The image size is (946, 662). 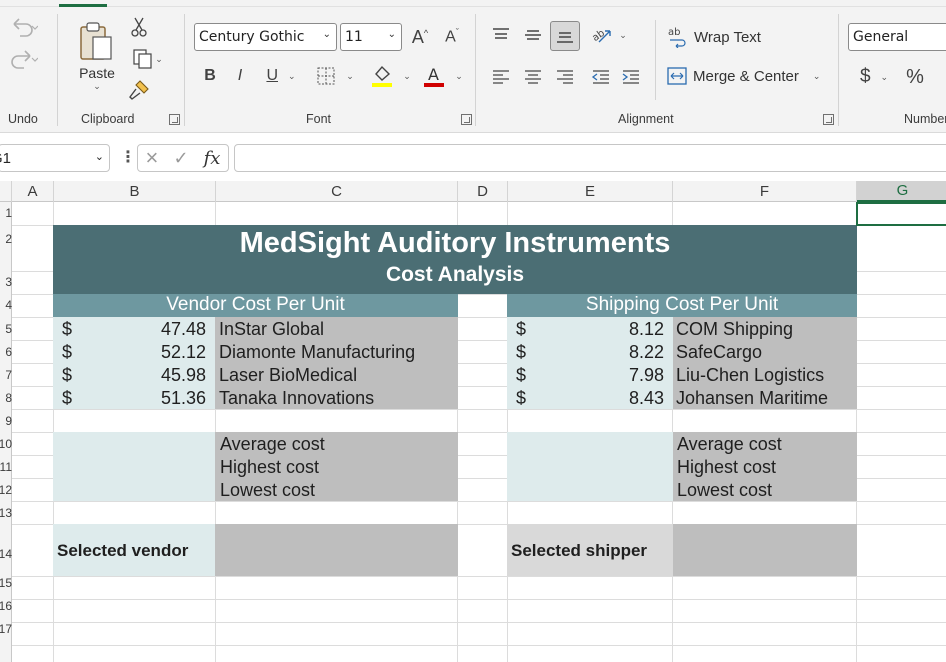 What do you see at coordinates (391, 76) in the screenshot?
I see `fill-color-button: ⌄` at bounding box center [391, 76].